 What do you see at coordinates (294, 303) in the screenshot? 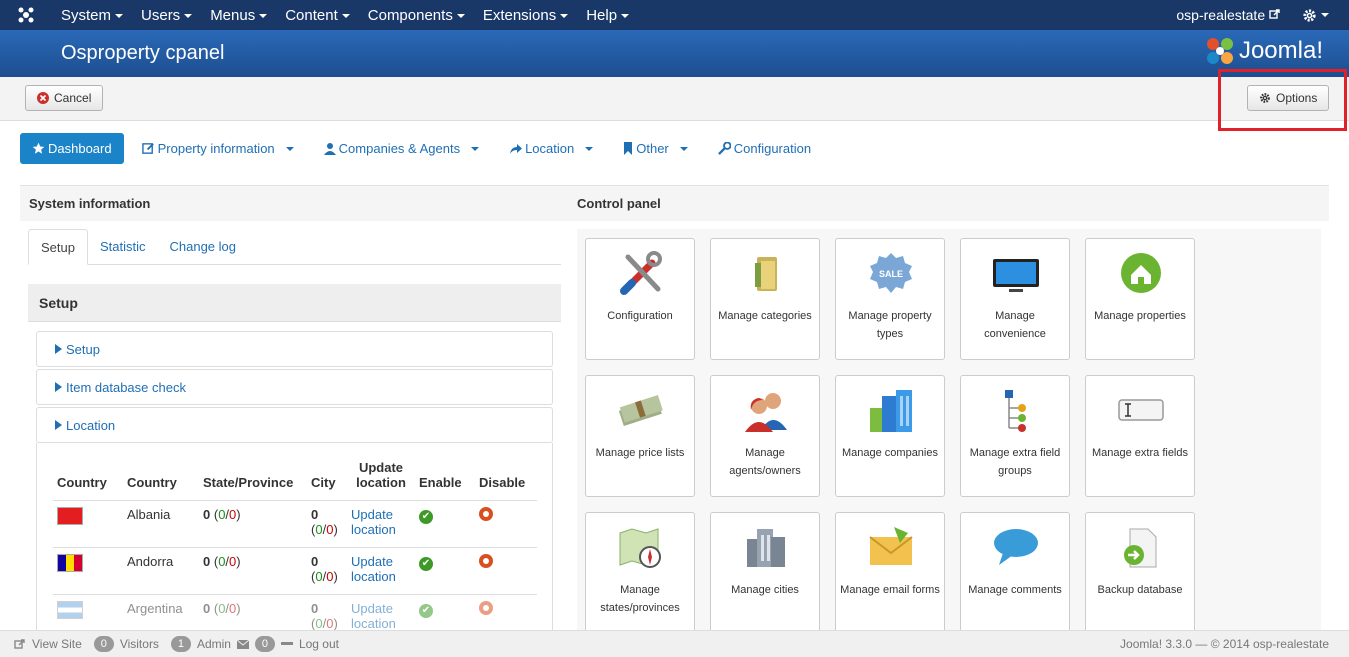
I see `setup-section-title: Setup` at bounding box center [294, 303].